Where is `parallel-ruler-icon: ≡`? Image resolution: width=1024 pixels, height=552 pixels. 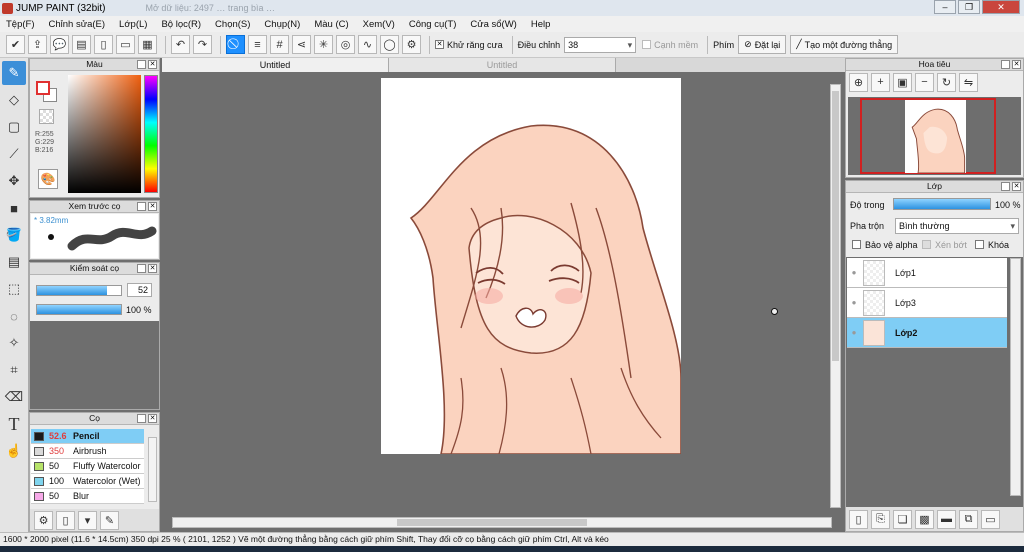 parallel-ruler-icon: ≡ is located at coordinates (257, 44).